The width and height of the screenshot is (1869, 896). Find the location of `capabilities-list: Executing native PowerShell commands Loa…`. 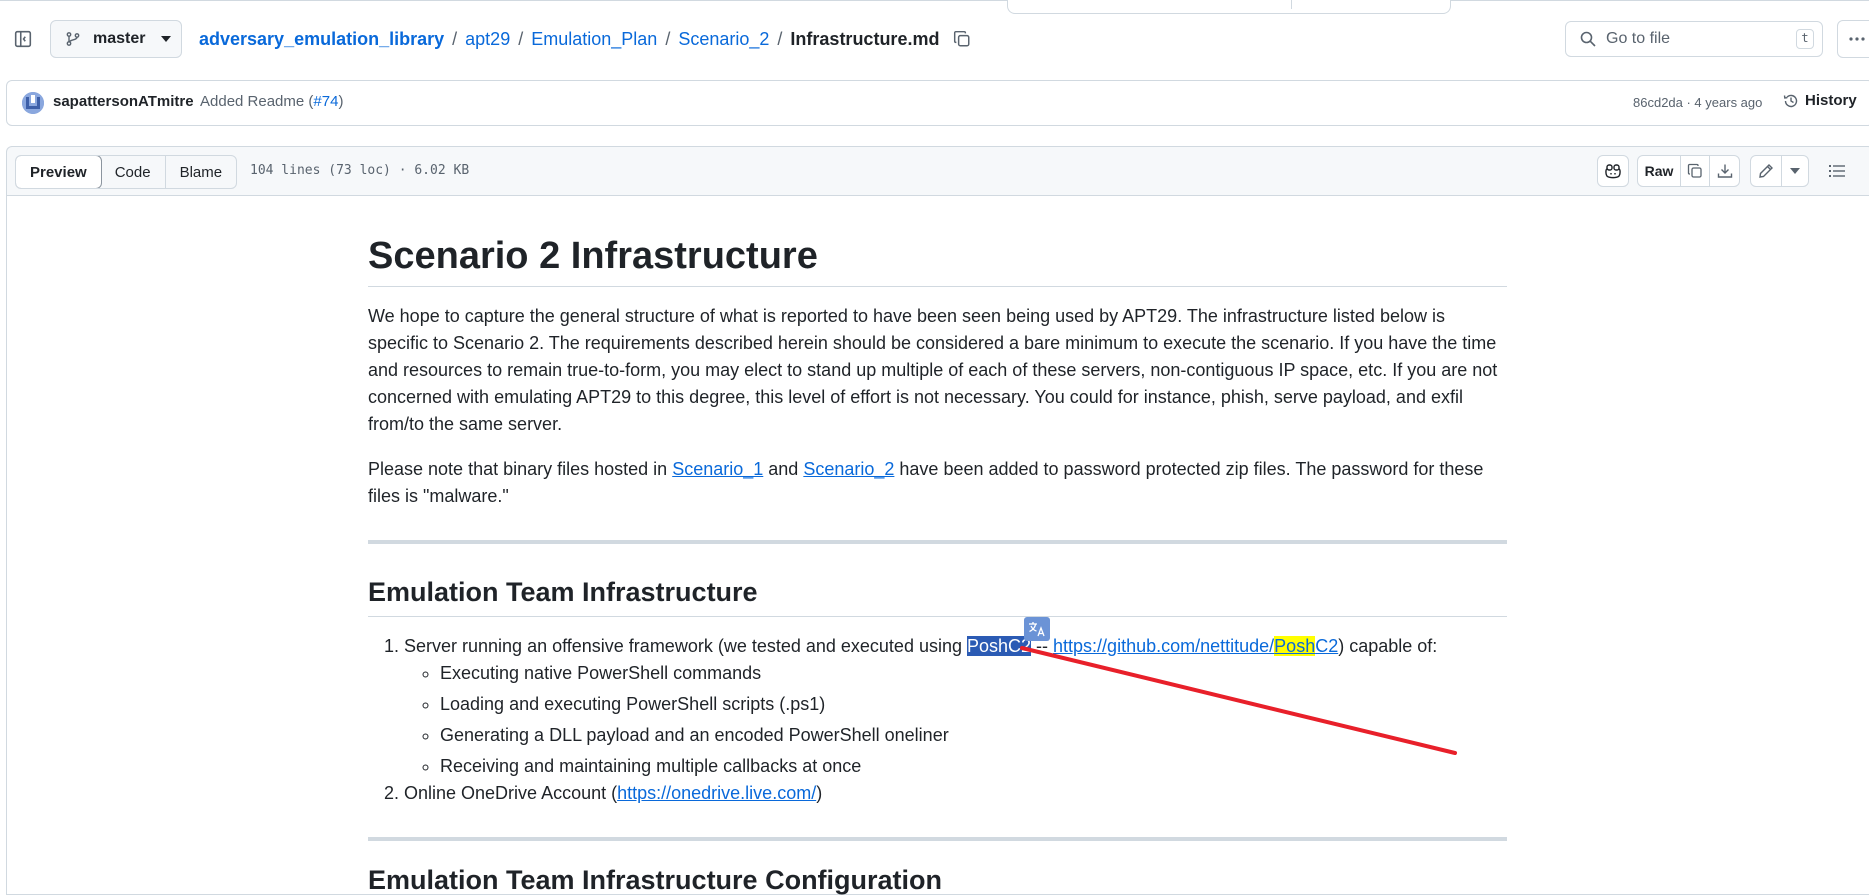

capabilities-list: Executing native PowerShell commands Loa… is located at coordinates (955, 720).